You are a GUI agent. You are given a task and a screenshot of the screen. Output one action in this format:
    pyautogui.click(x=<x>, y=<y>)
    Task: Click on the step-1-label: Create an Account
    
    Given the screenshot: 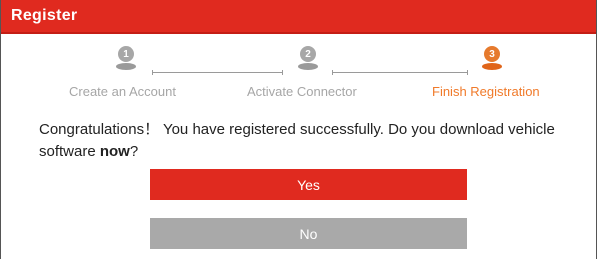 What is the action you would take?
    pyautogui.click(x=122, y=91)
    